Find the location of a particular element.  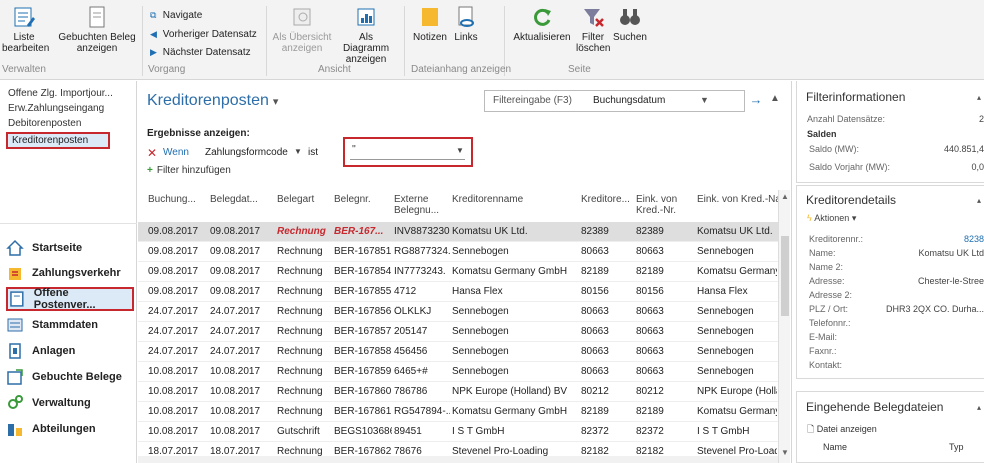

condition-value-field: '' ▼ is located at coordinates (408, 152).